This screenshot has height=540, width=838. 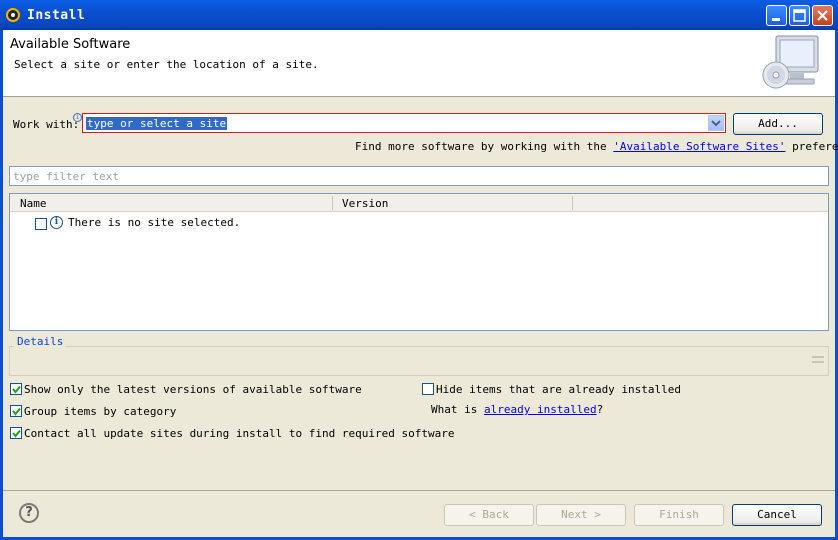 What do you see at coordinates (600, 409) in the screenshot?
I see `what-is-suffix: ?` at bounding box center [600, 409].